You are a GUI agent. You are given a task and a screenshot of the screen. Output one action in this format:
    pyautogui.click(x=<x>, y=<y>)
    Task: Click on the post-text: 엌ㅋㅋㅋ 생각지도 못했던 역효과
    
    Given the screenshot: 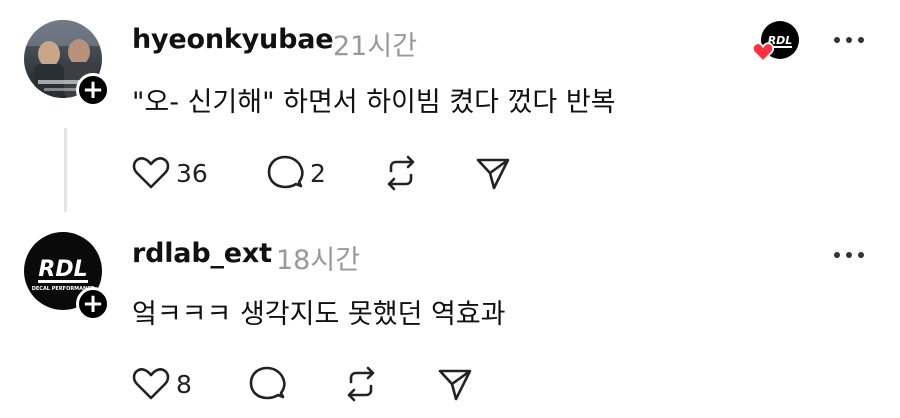 What is the action you would take?
    pyautogui.click(x=319, y=314)
    